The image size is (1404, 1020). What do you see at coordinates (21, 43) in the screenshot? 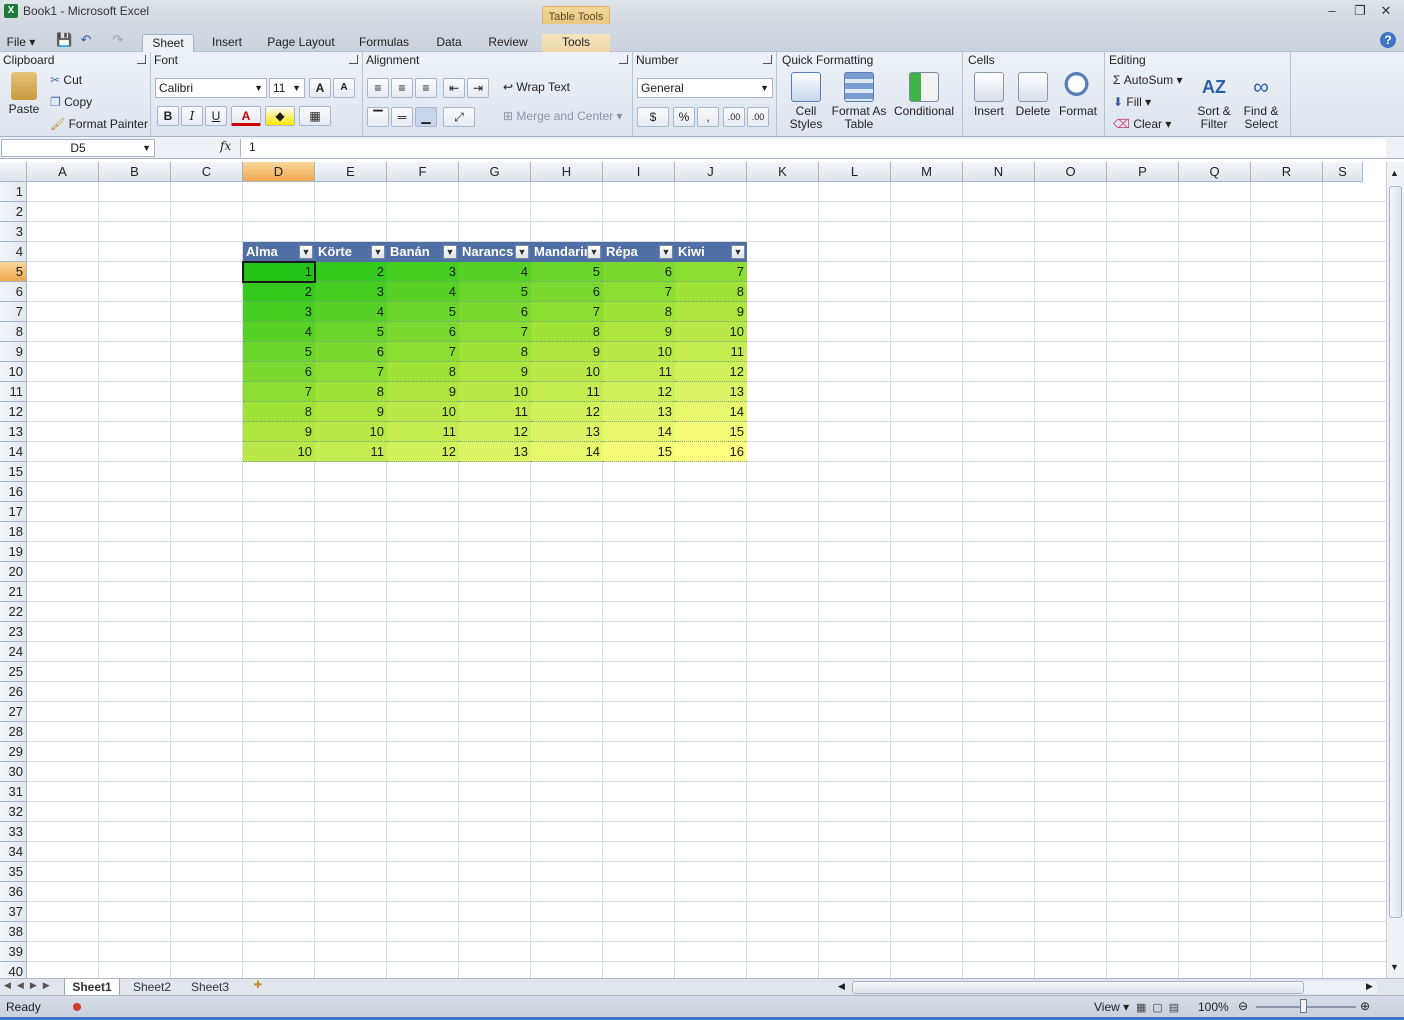
I see `tab-file: File ▾` at bounding box center [21, 43].